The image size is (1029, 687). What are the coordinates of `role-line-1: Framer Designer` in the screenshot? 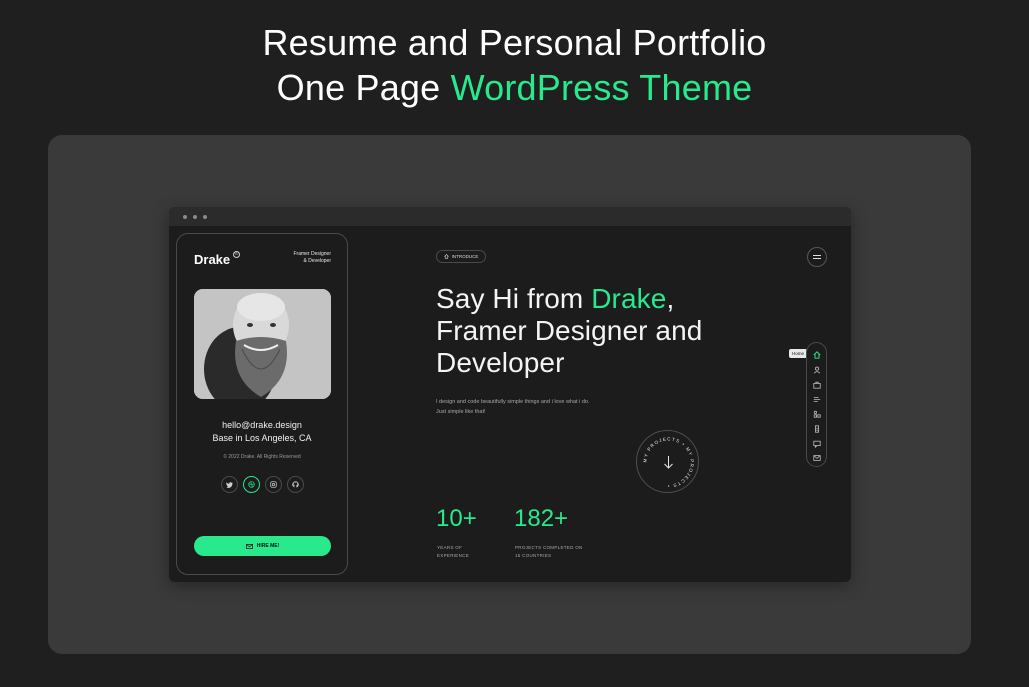 It's located at (312, 254).